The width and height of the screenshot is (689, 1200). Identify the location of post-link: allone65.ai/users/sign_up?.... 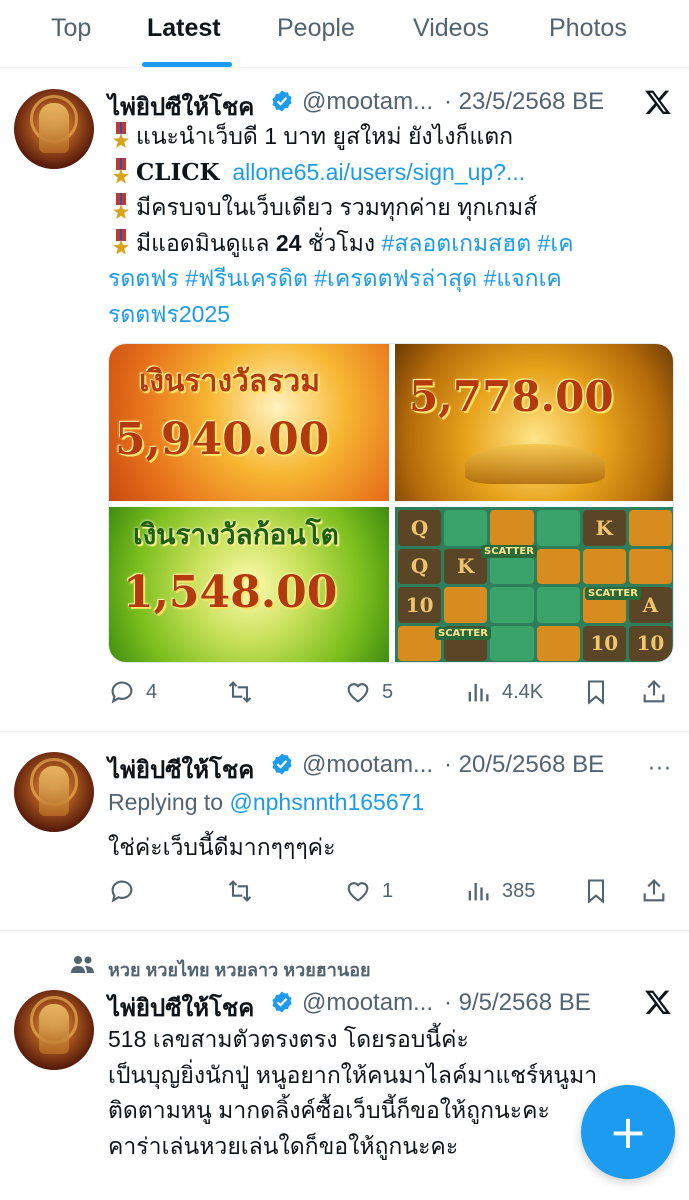
(378, 172).